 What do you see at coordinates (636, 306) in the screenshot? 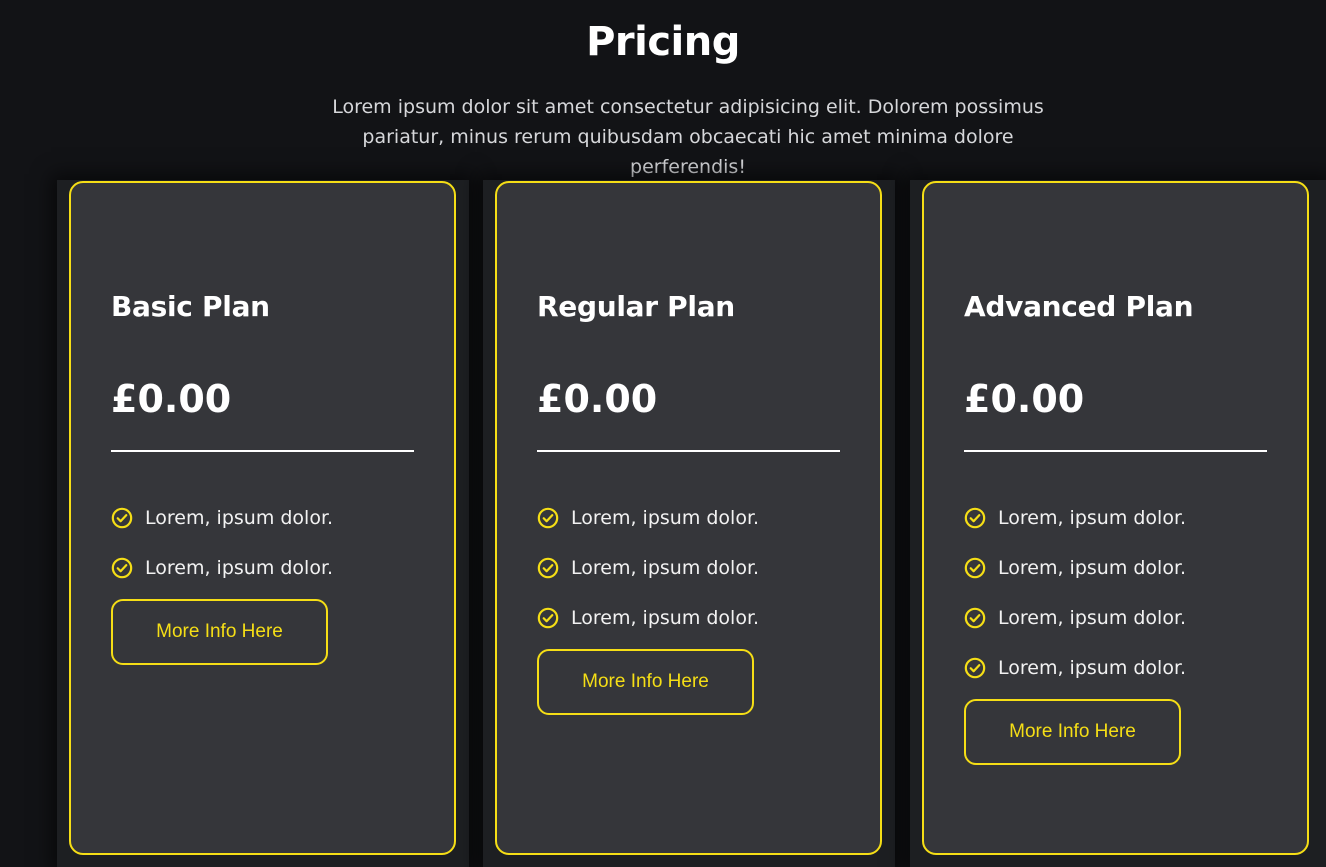
I see `plan-name: Regular Plan` at bounding box center [636, 306].